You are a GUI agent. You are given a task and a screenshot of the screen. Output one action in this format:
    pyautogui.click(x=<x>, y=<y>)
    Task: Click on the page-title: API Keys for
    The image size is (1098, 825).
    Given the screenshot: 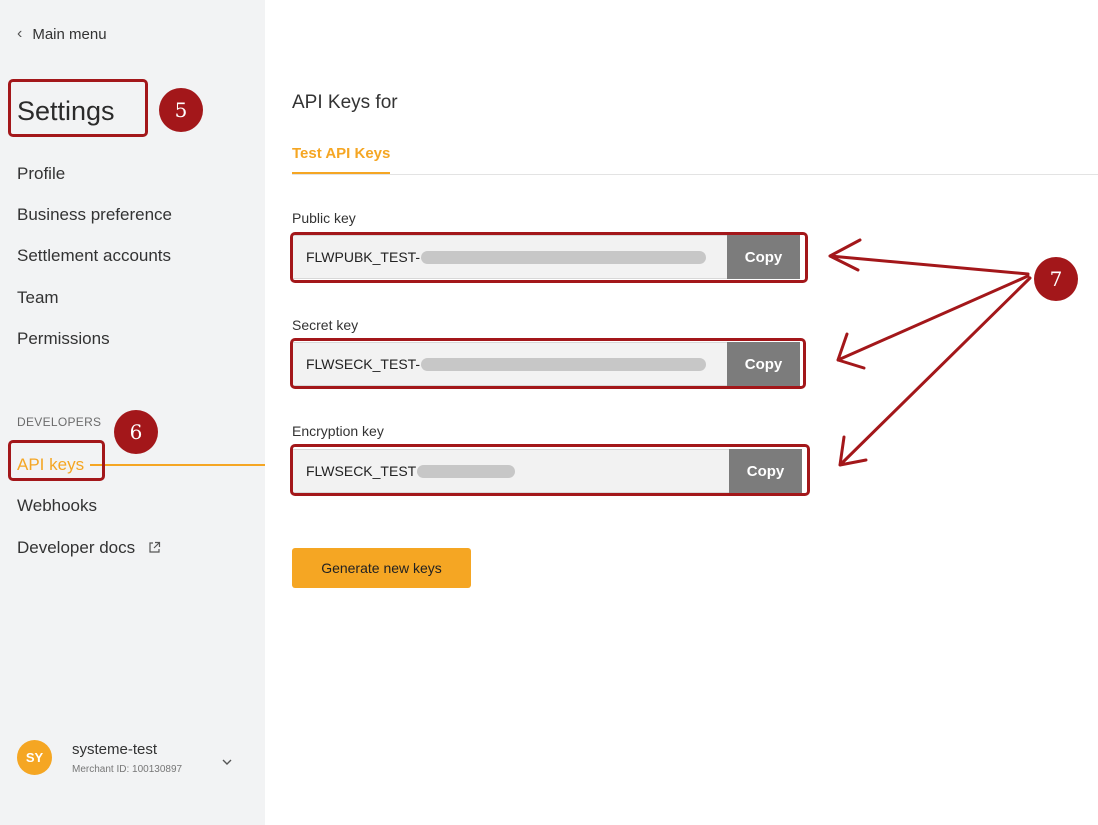 What is the action you would take?
    pyautogui.click(x=345, y=102)
    